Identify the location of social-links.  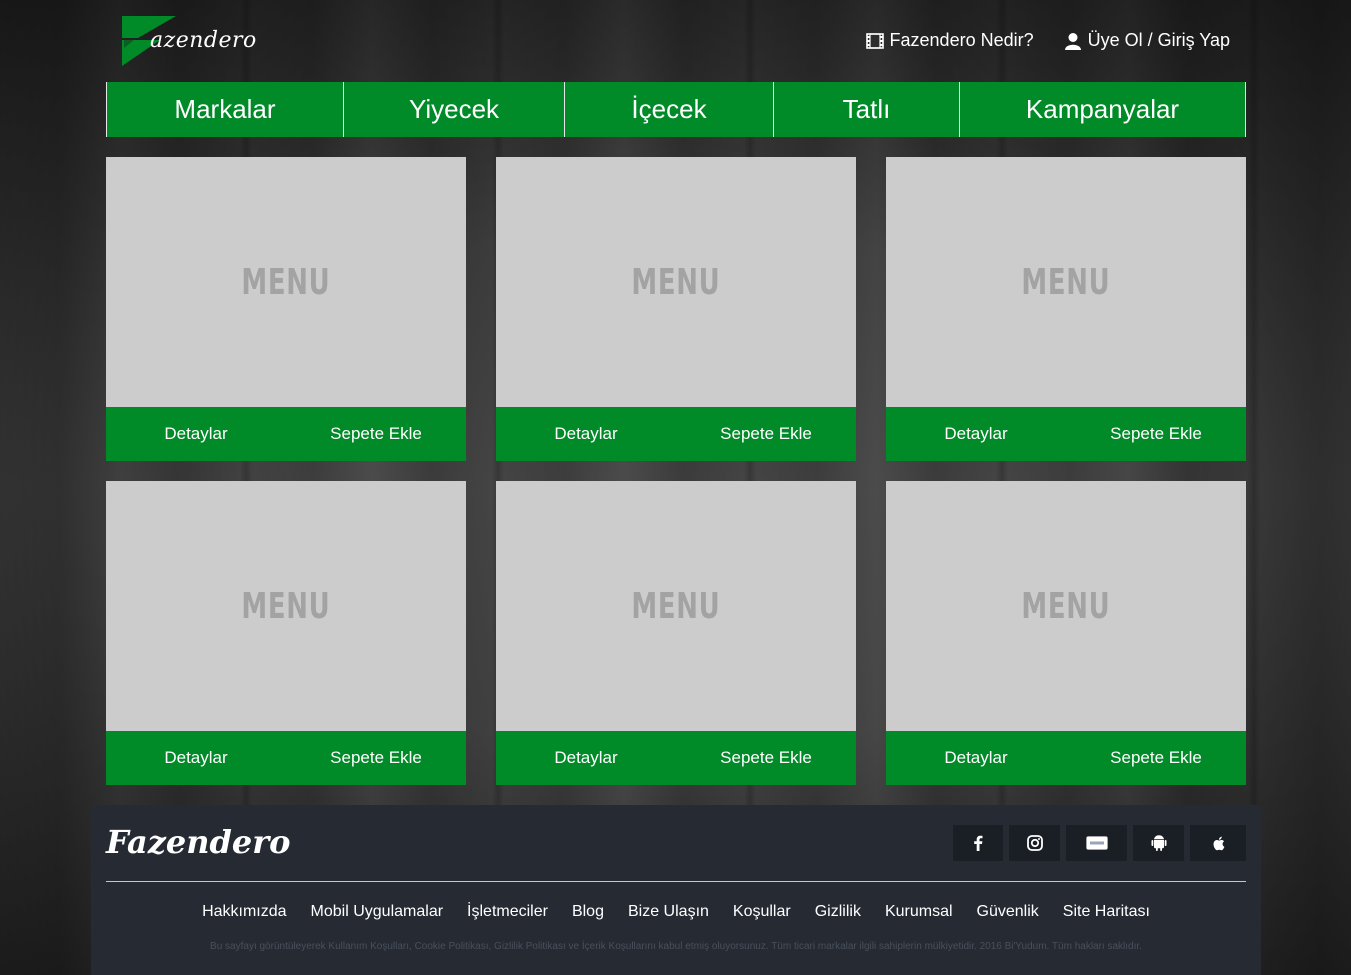
(1099, 843).